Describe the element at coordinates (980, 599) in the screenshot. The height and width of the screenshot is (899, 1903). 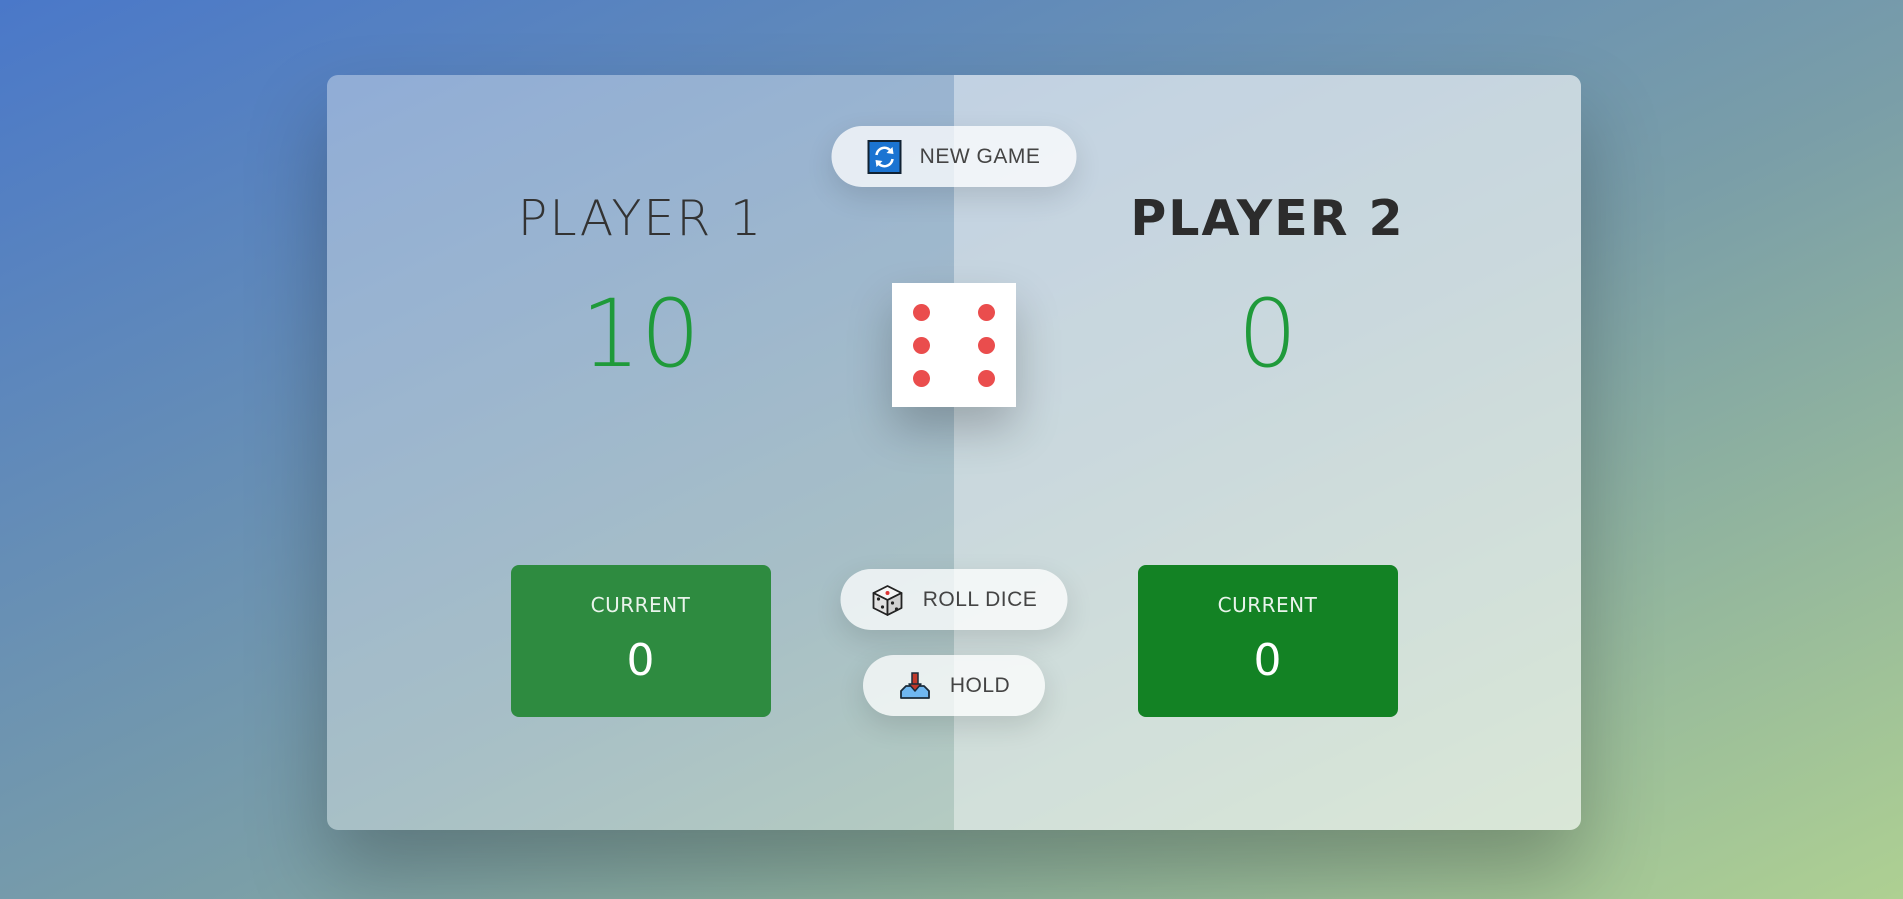
I see `roll-dice-label: ROLL DICE` at that location.